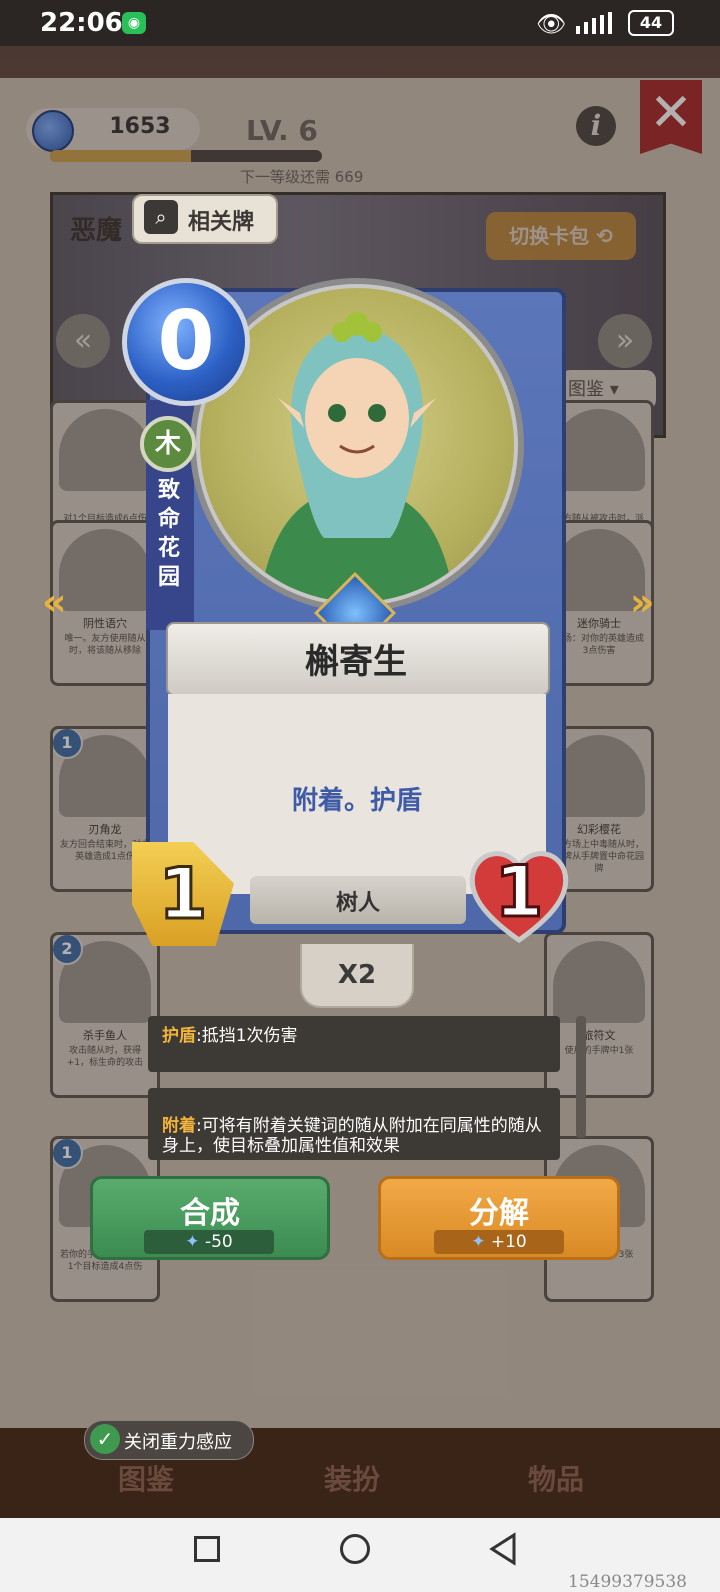 This screenshot has height=1592, width=720. I want to click on card-ability: 附着。护盾, so click(356, 801).